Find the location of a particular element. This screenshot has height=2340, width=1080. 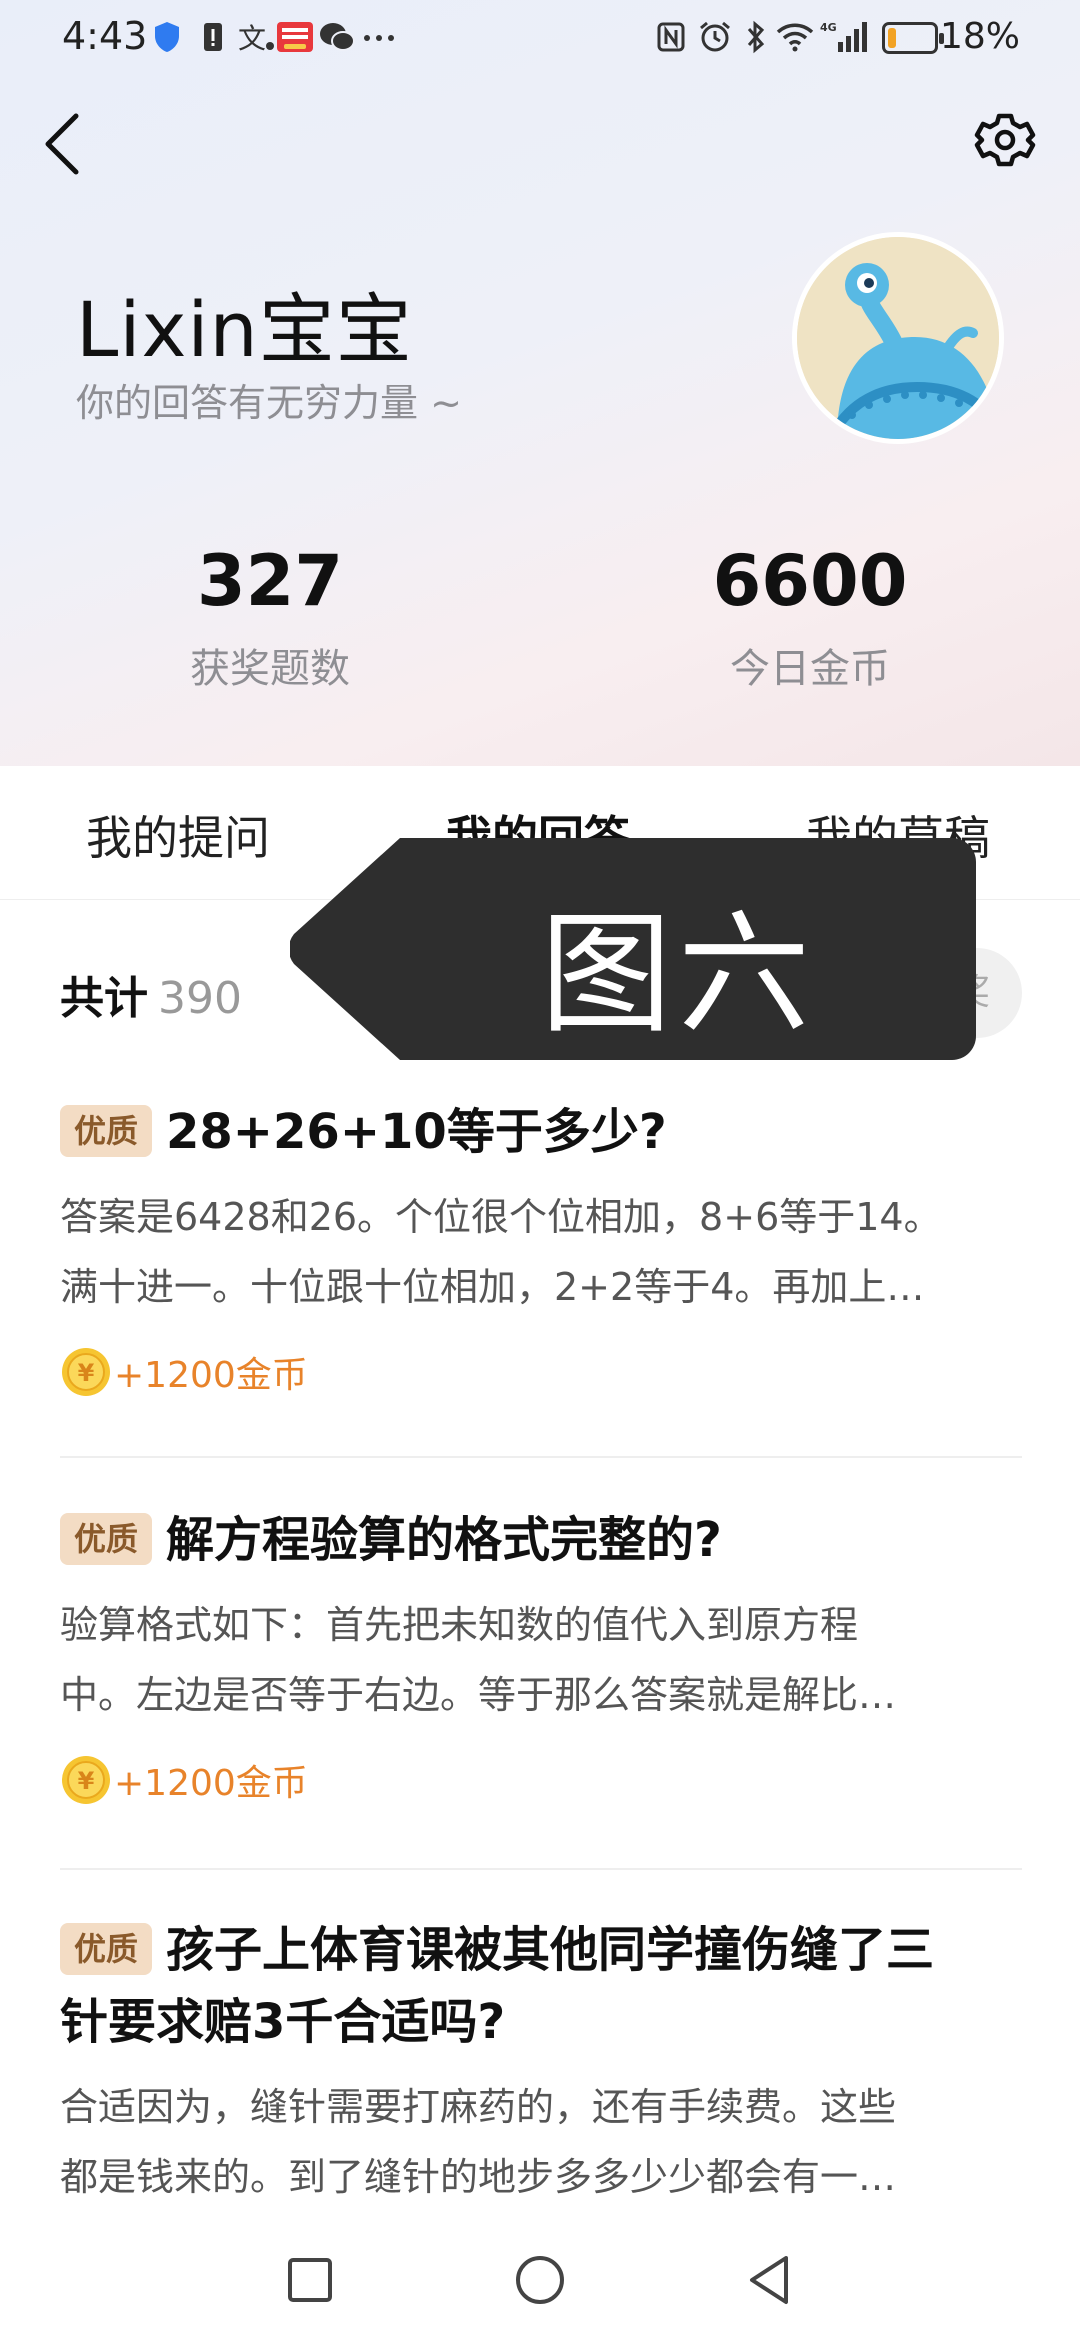

wifi-icon is located at coordinates (795, 37).